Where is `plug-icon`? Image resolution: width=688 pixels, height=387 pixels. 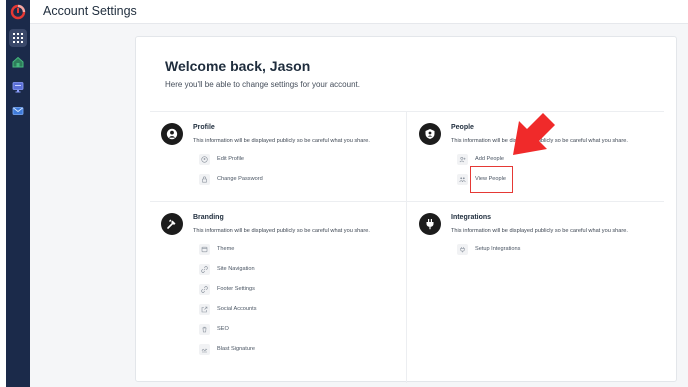
plug-icon is located at coordinates (462, 249).